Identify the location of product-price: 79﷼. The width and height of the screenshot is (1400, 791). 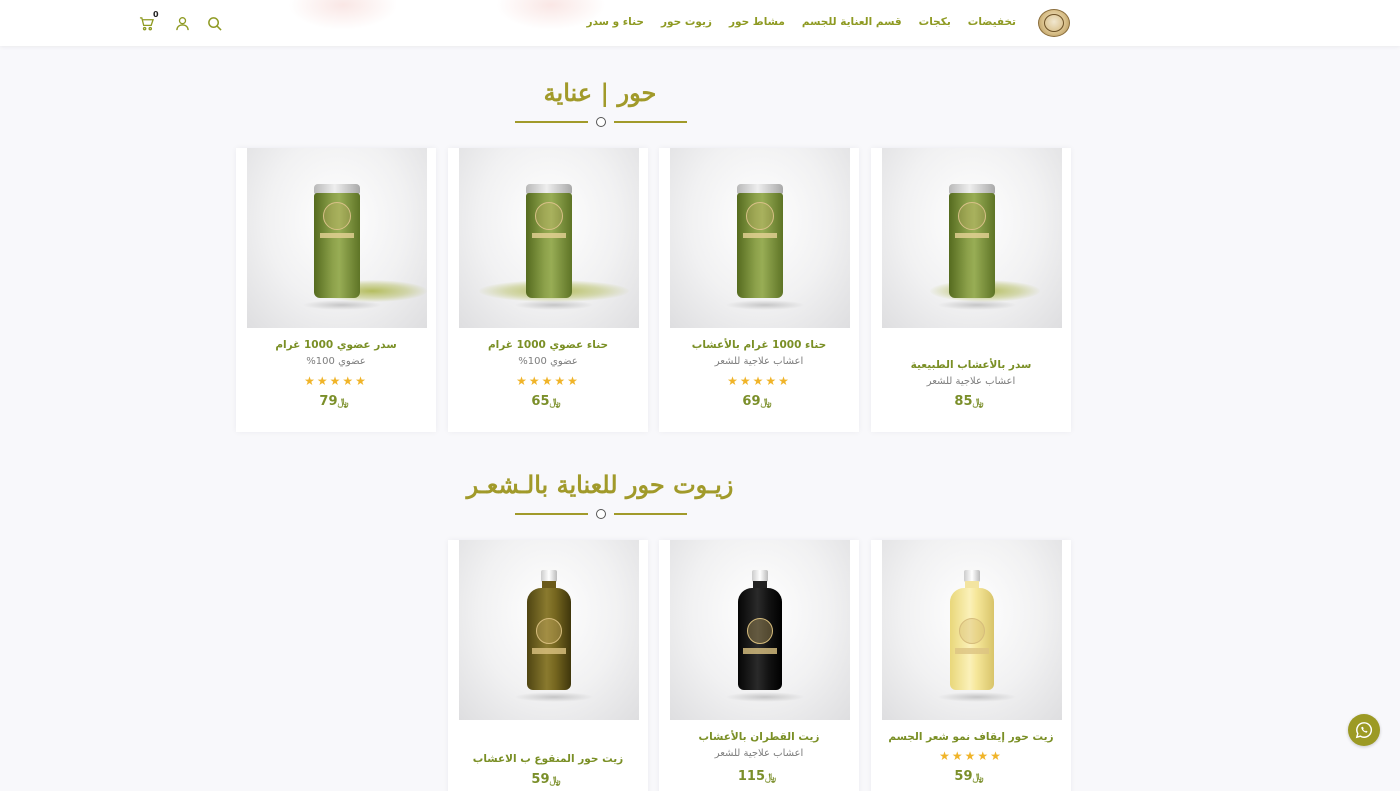
(336, 402).